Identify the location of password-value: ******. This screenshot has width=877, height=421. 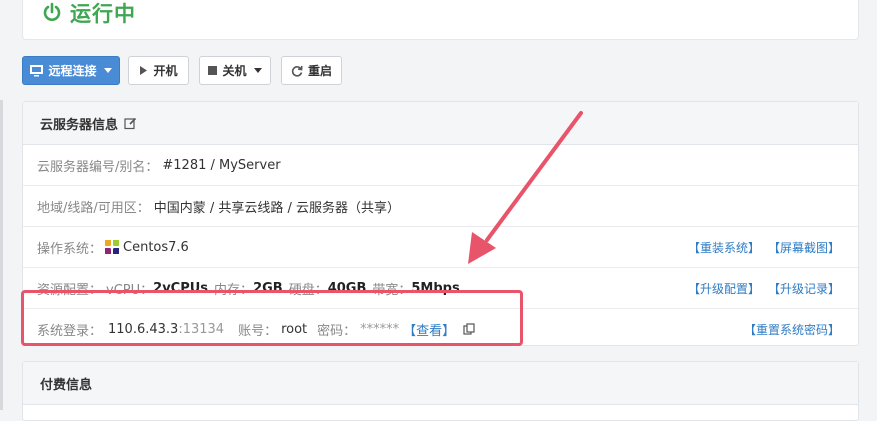
(380, 329).